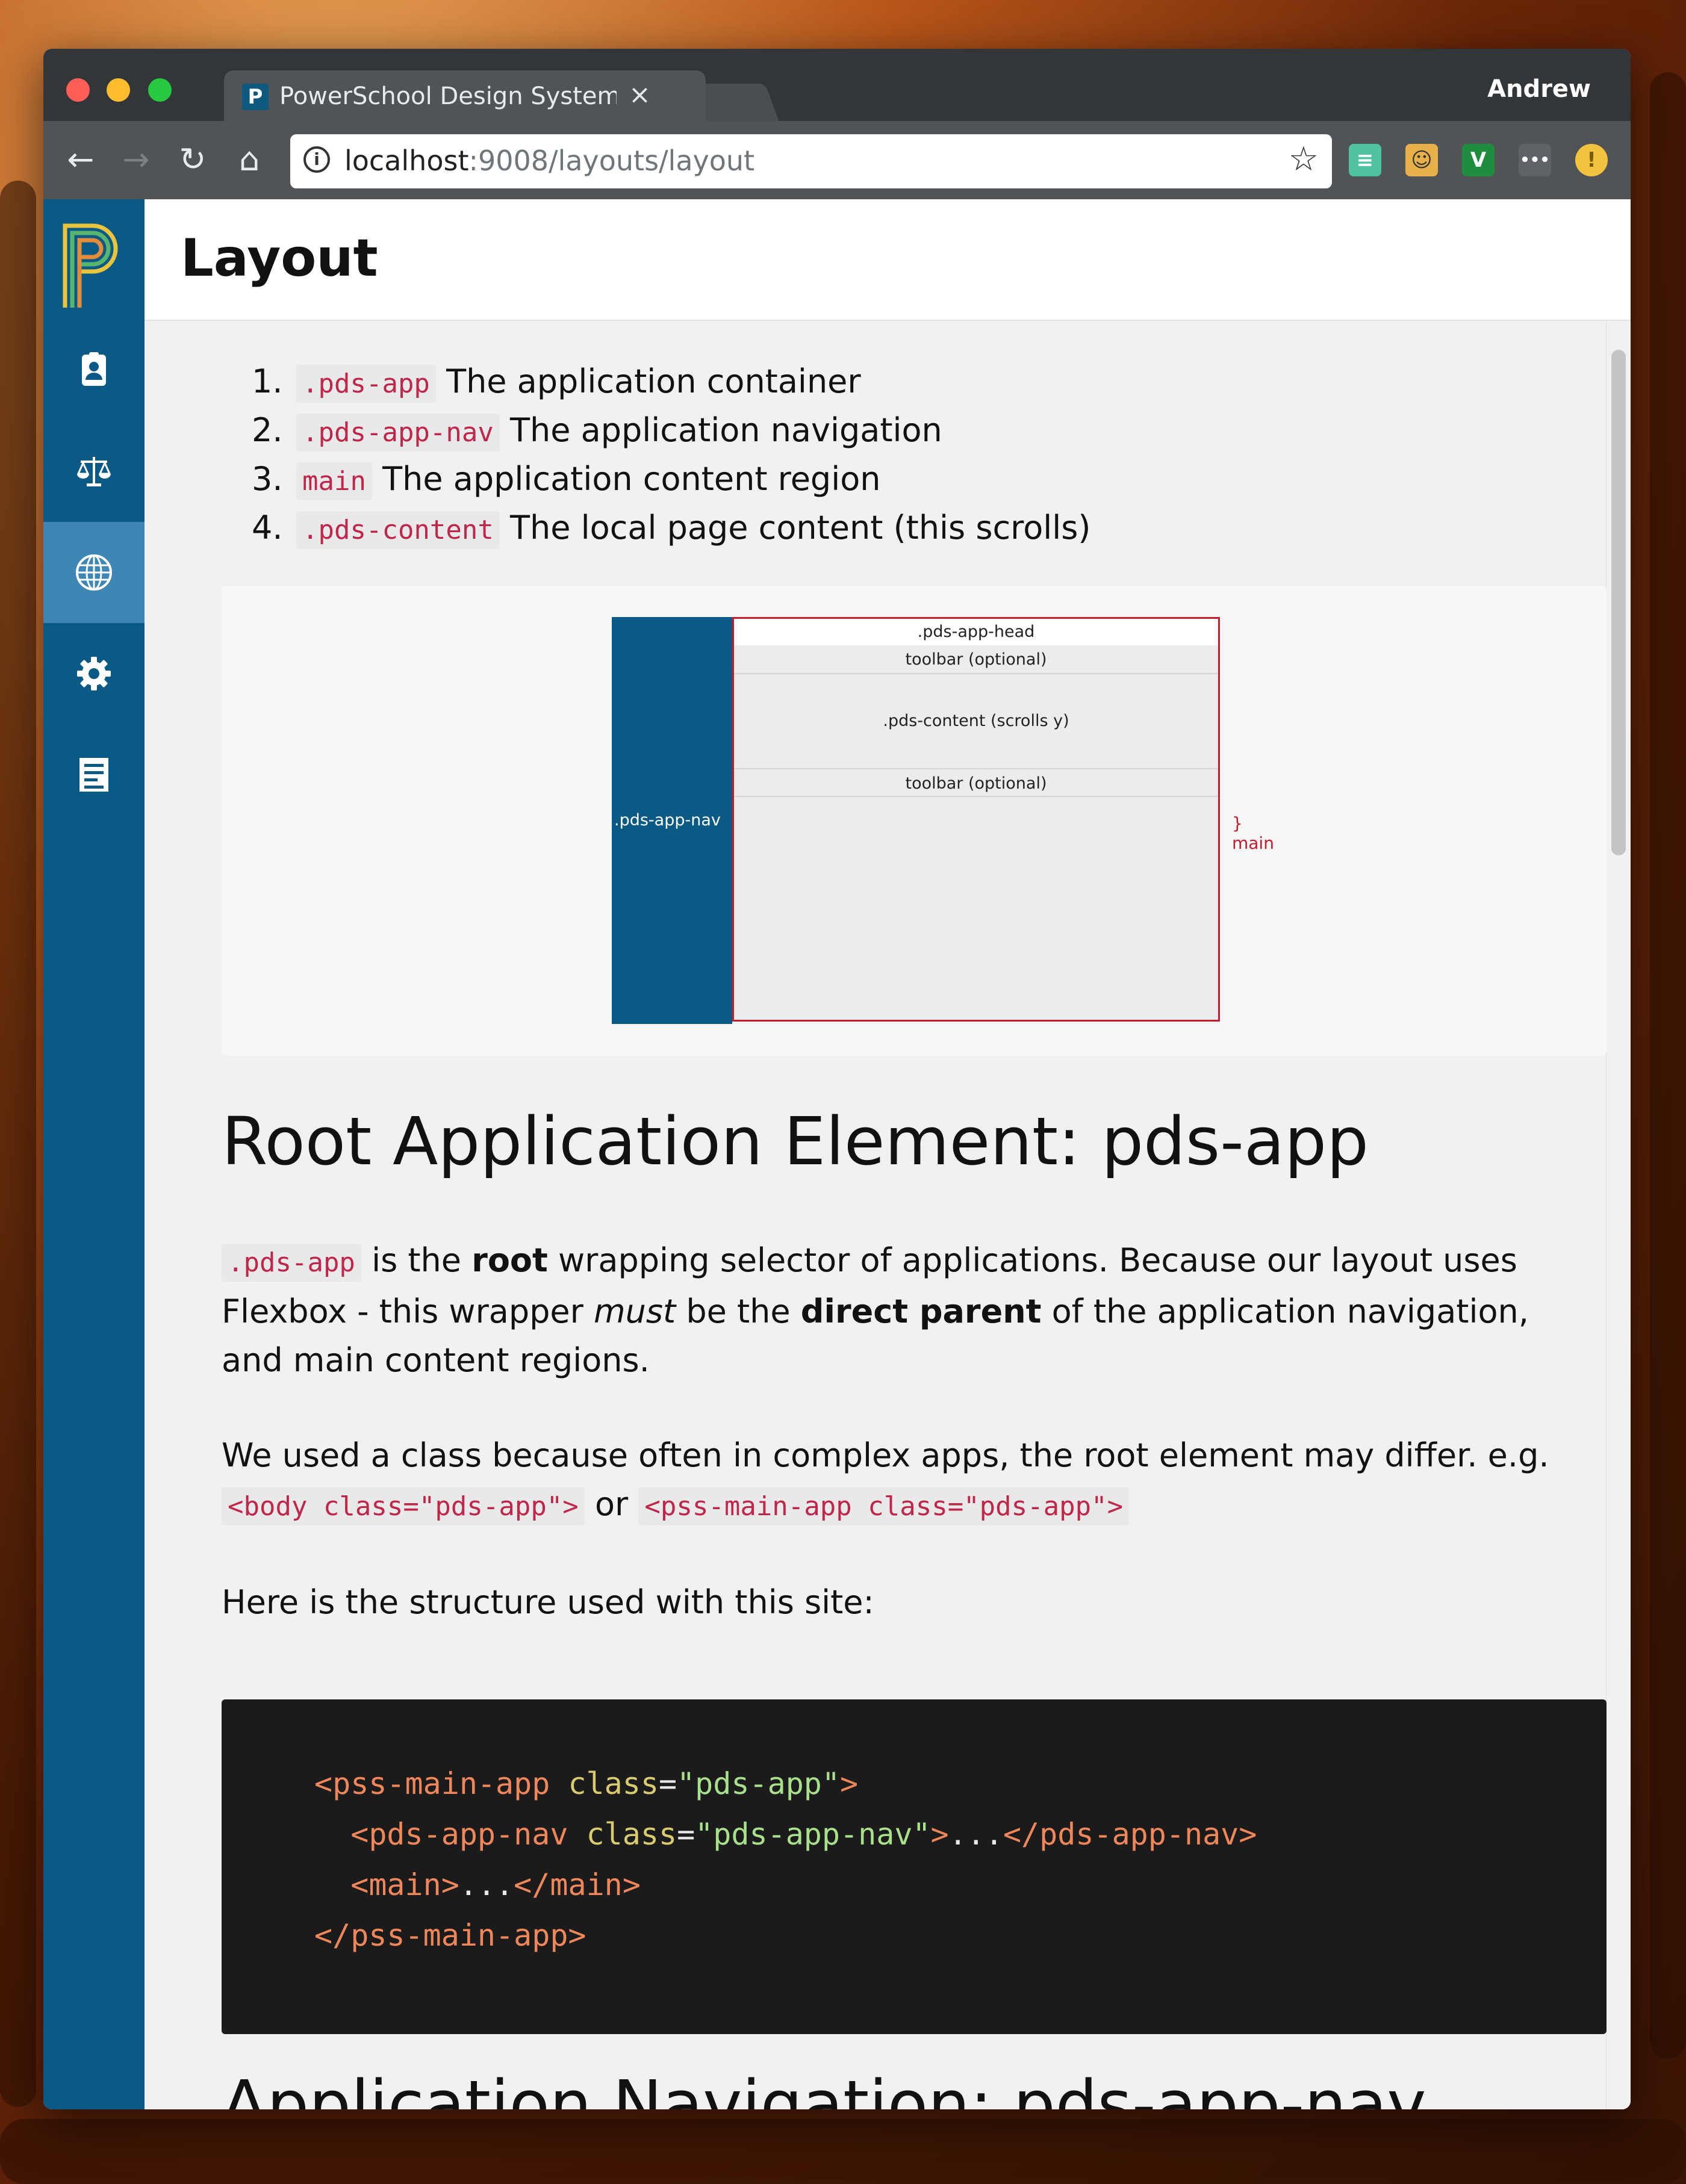 Image resolution: width=1686 pixels, height=2184 pixels. Describe the element at coordinates (1535, 160) in the screenshot. I see `extension-dots-icon: •••` at that location.